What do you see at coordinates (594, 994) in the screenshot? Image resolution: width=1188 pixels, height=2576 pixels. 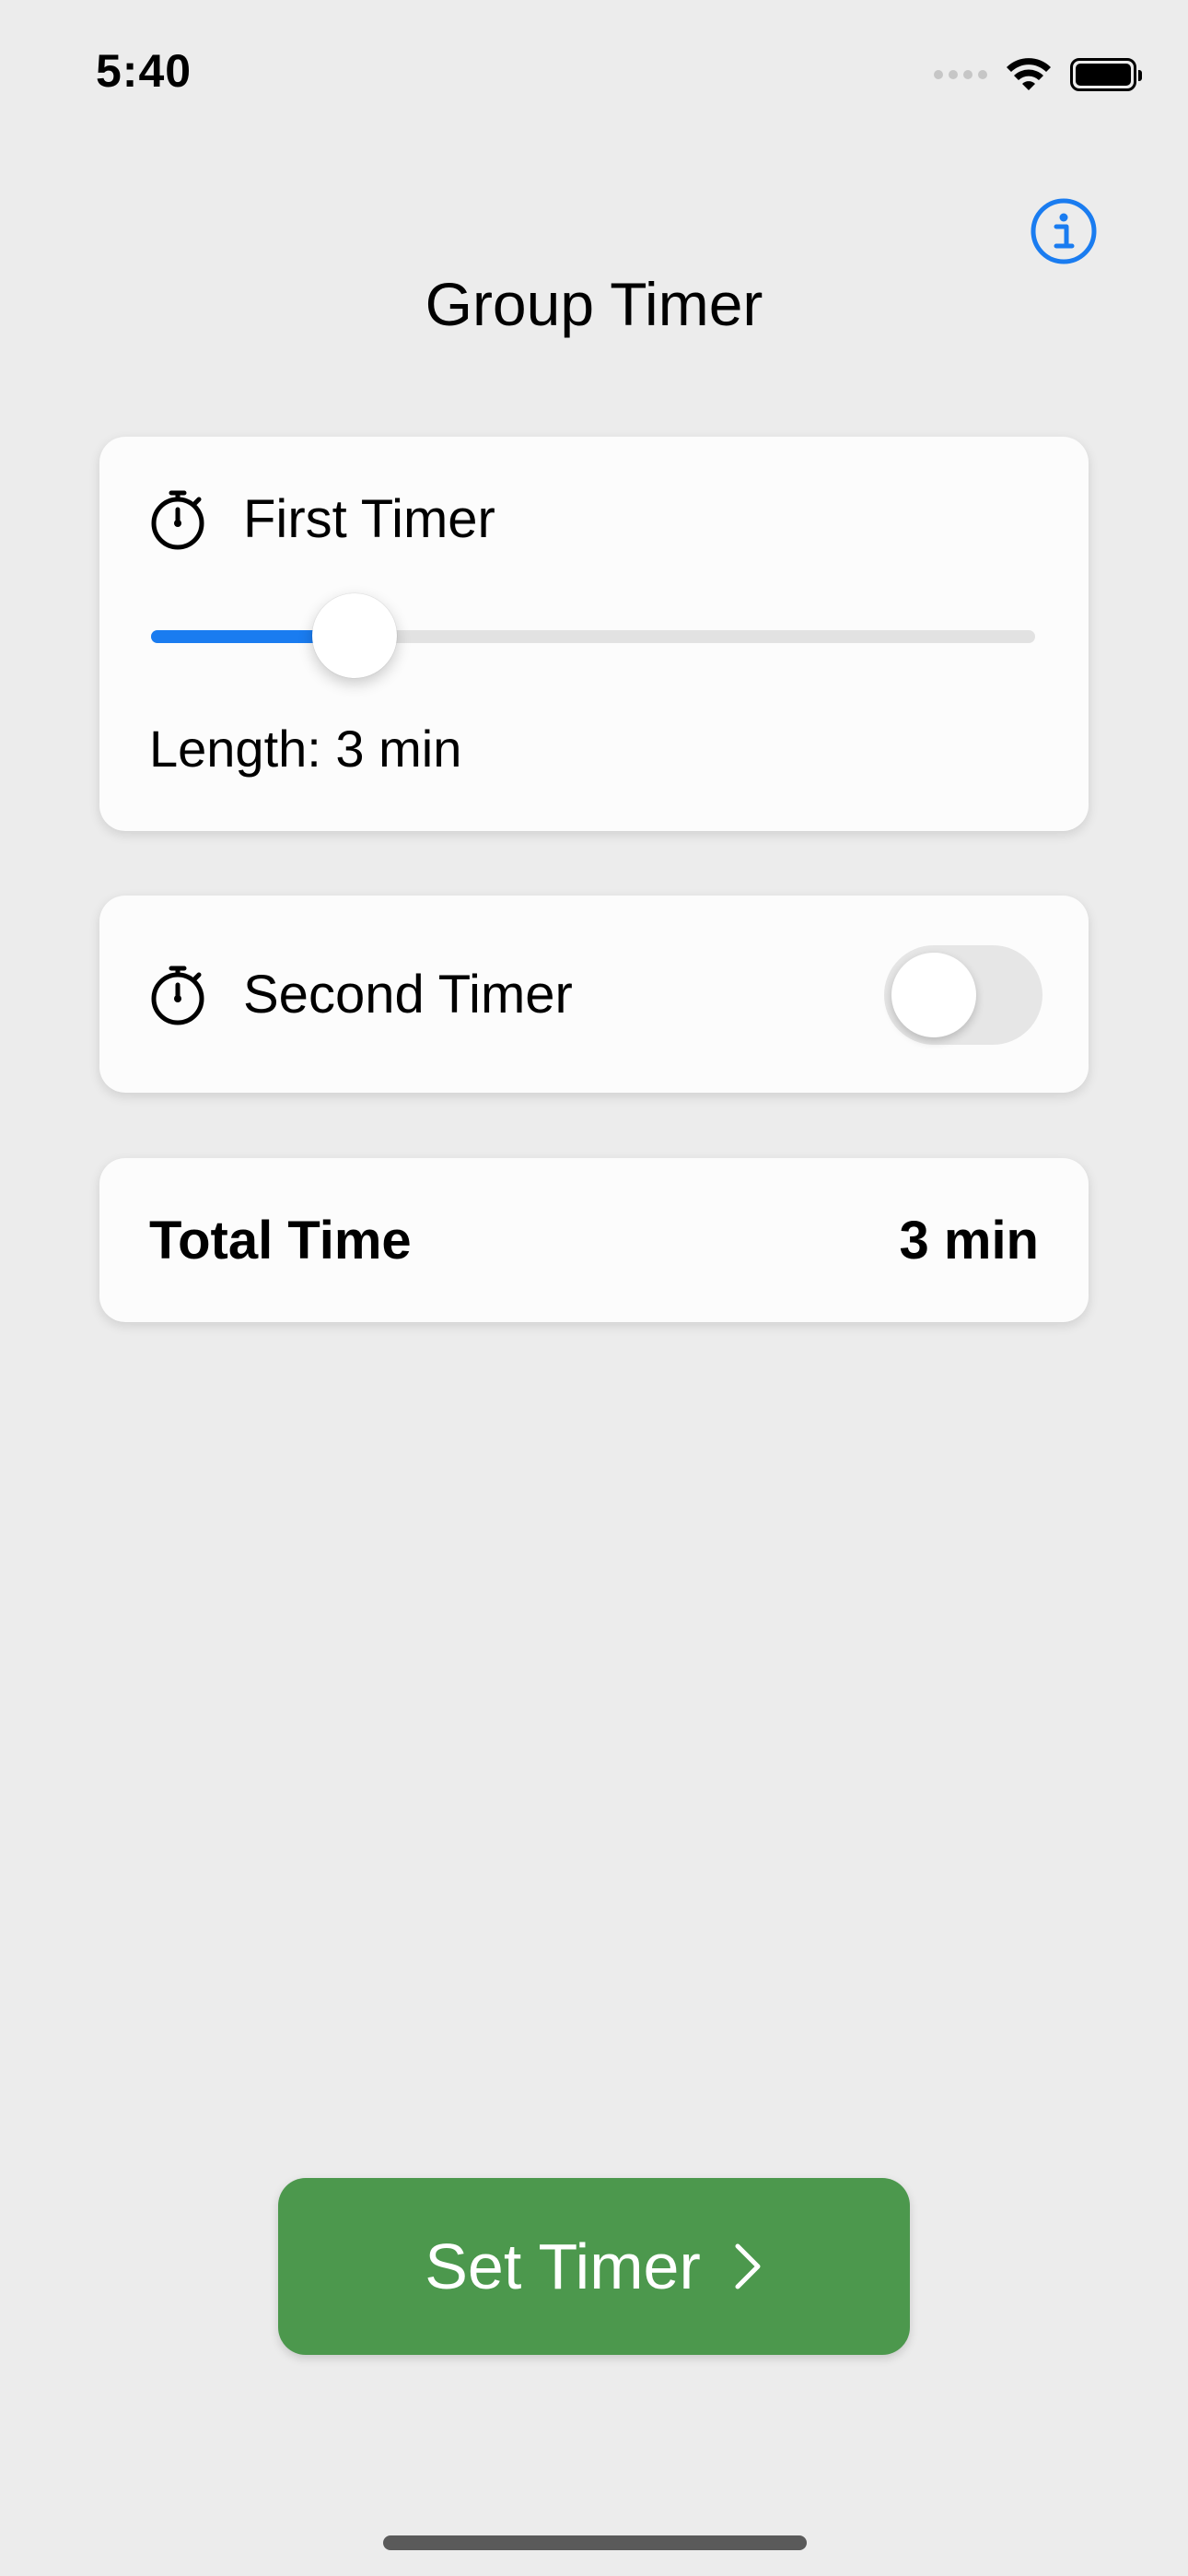 I see `second-timer-card: Second Timer` at bounding box center [594, 994].